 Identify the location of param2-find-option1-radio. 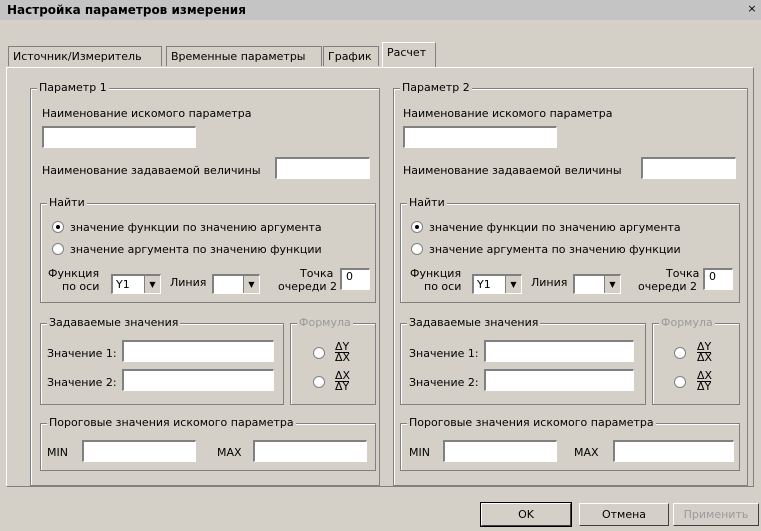
(417, 227).